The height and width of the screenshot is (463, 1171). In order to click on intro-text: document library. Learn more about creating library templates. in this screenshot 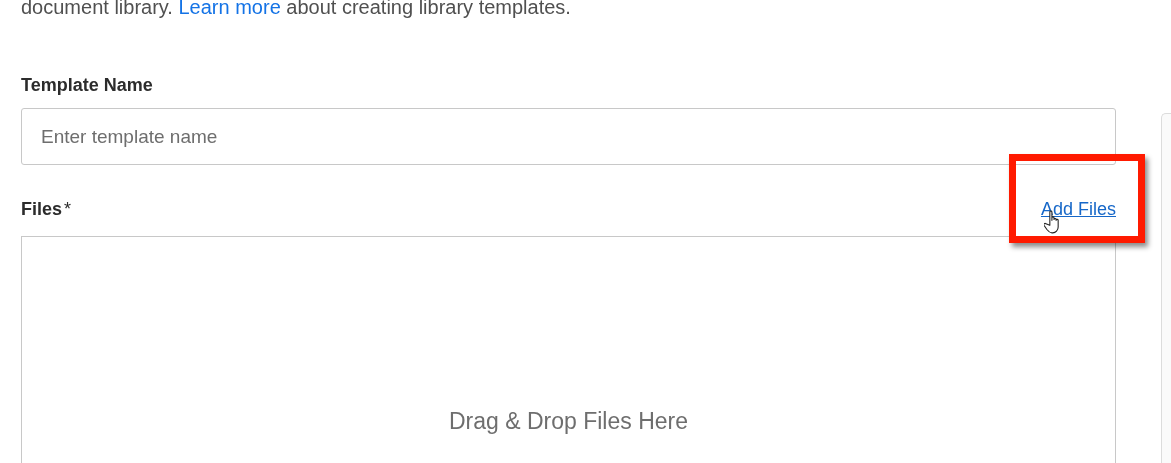, I will do `click(296, 10)`.